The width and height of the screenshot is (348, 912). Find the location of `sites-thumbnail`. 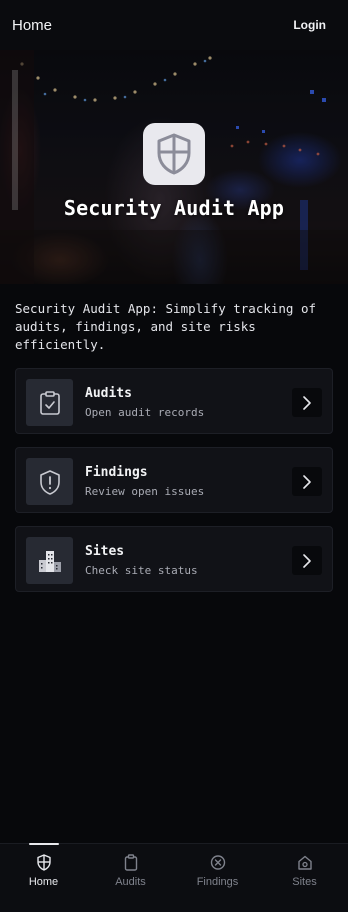

sites-thumbnail is located at coordinates (49, 560).